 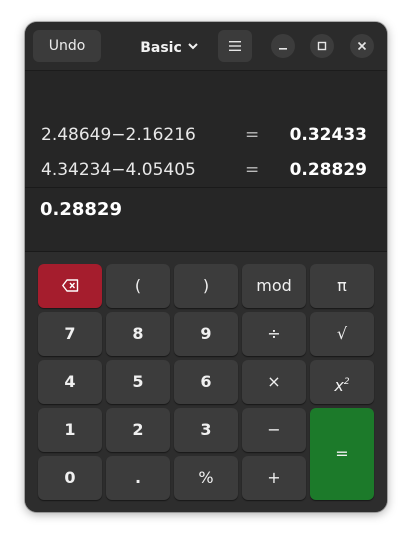 I want to click on hamburger-menu-icon, so click(x=235, y=46).